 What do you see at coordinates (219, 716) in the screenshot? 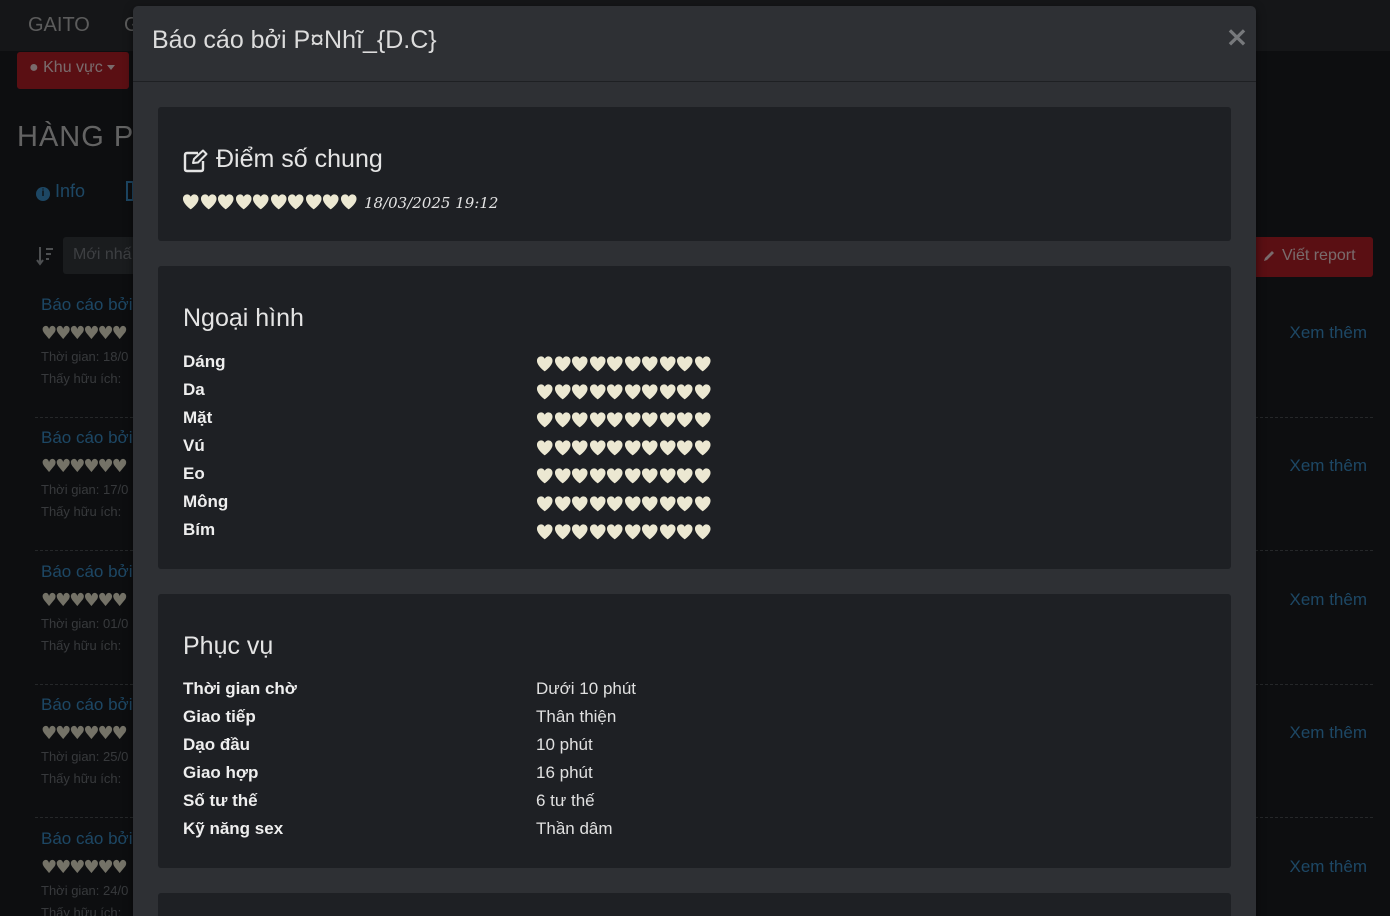
I see `service-label: Giao tiếp` at bounding box center [219, 716].